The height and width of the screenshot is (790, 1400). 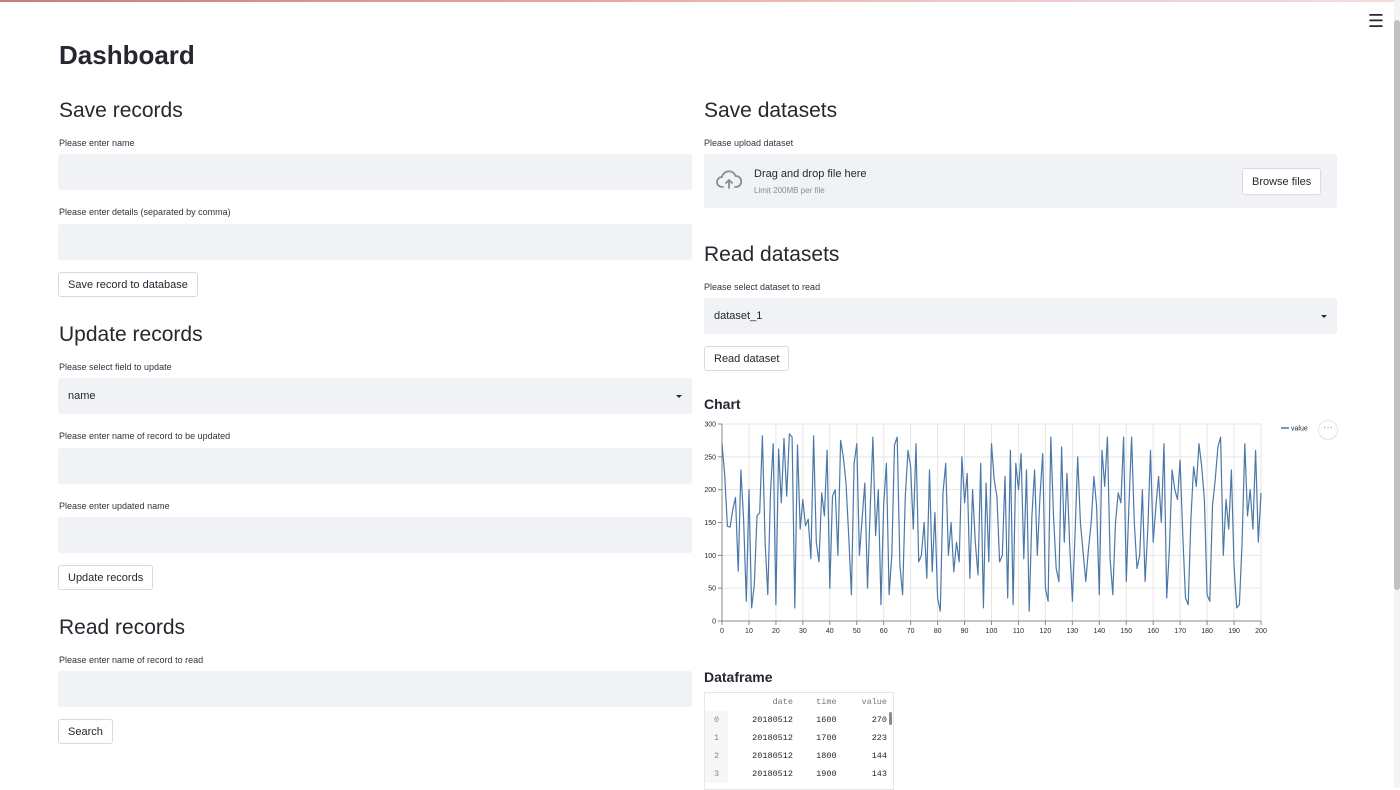 I want to click on cell-time: 1900, so click(x=821, y=774).